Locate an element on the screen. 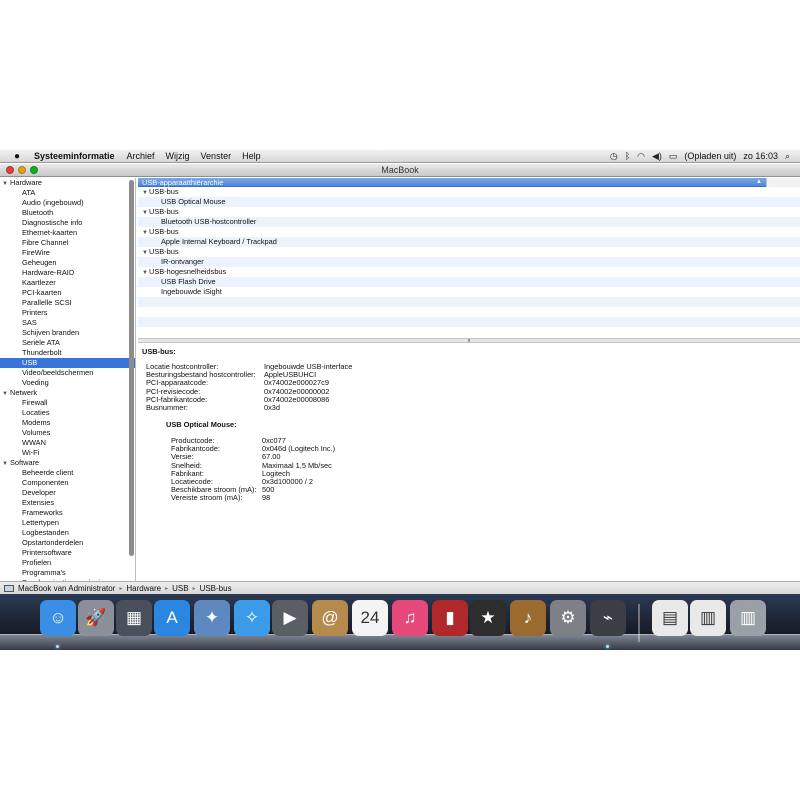 The height and width of the screenshot is (800, 800). path-item-hardware: Hardware is located at coordinates (143, 588).